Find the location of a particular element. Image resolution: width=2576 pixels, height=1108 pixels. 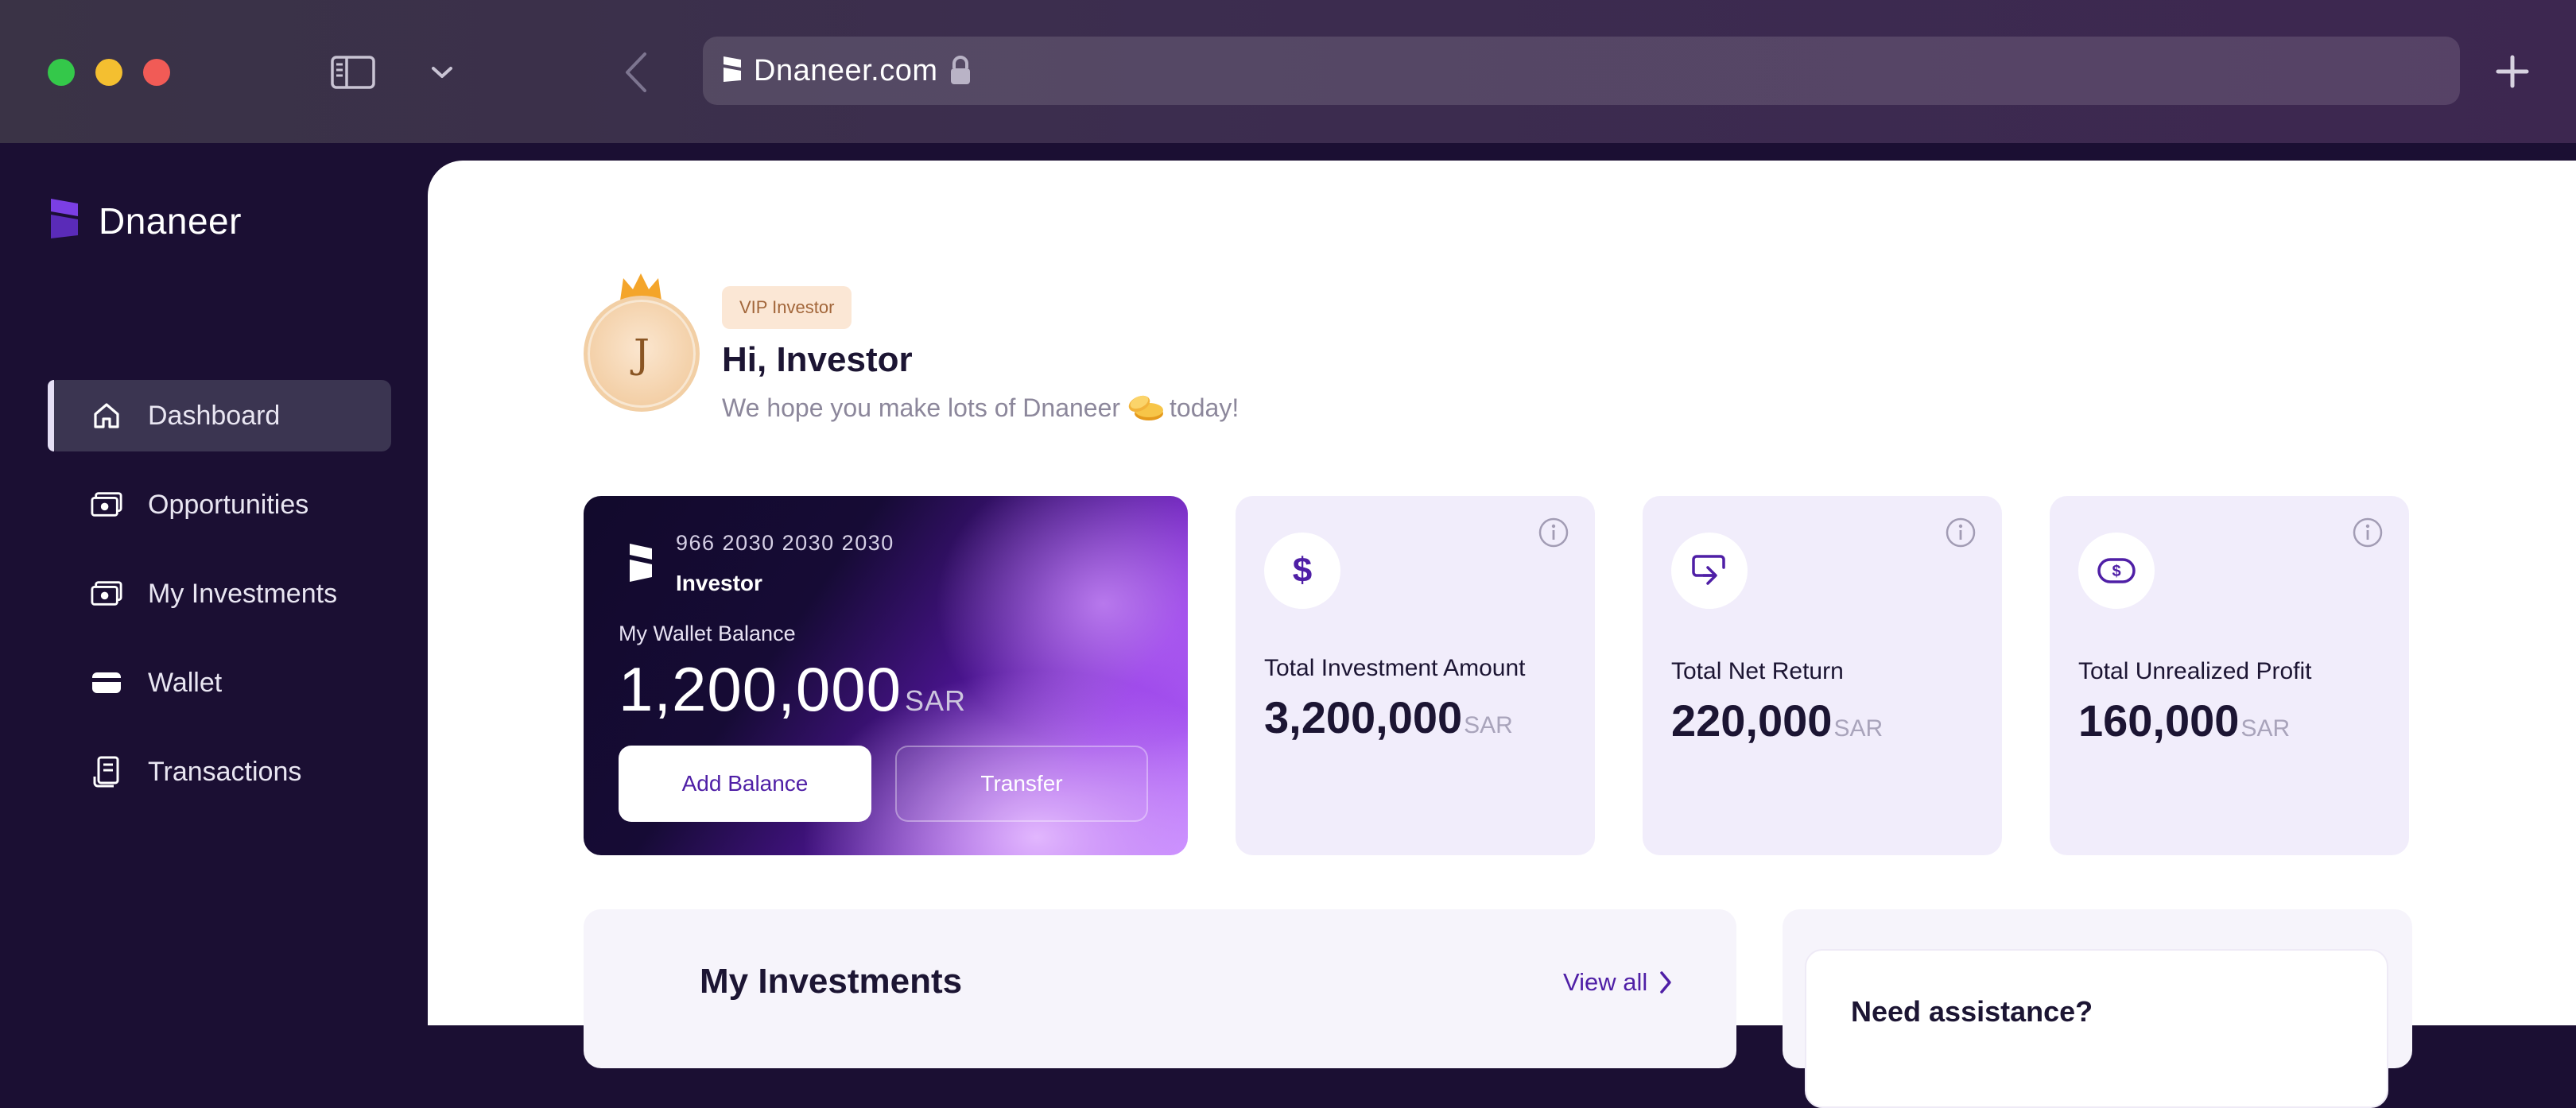

sidebar-item-my-investments: My Investments is located at coordinates (220, 594).